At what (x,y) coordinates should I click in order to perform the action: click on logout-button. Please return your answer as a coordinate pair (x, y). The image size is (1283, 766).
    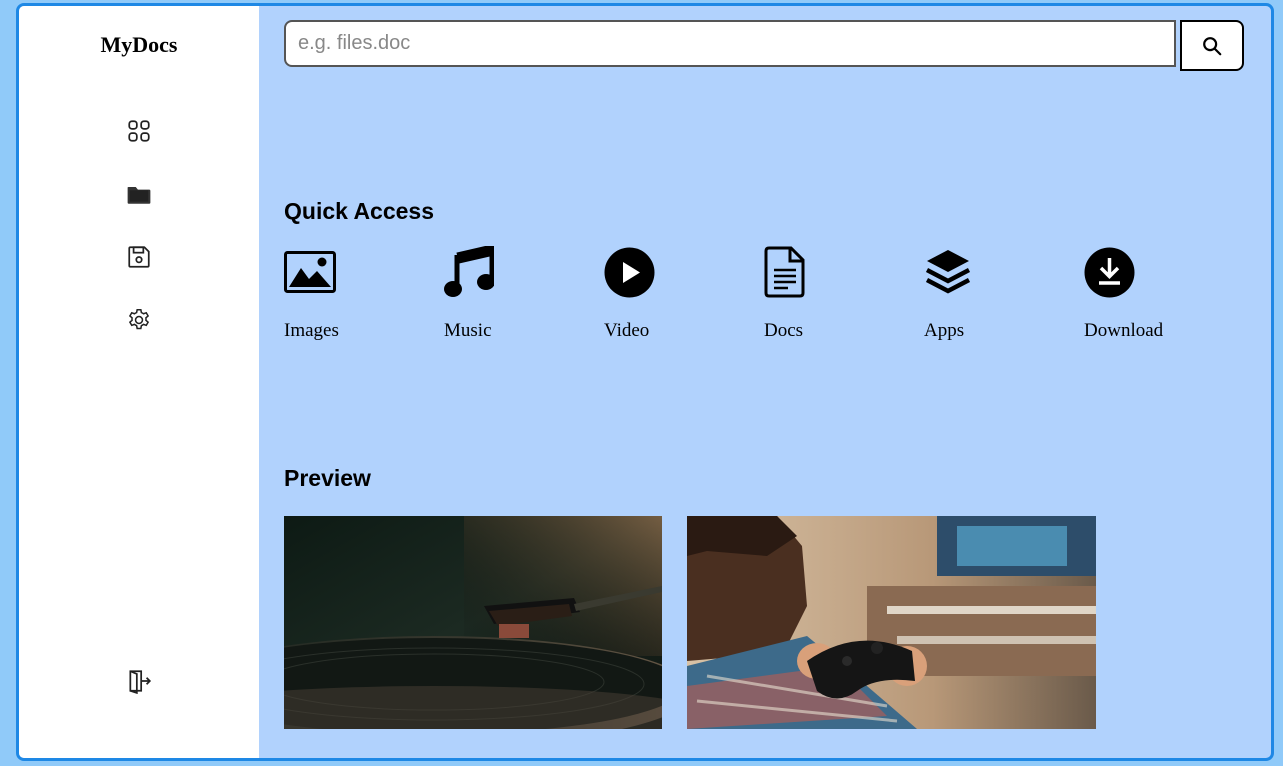
    Looking at the image, I should click on (139, 681).